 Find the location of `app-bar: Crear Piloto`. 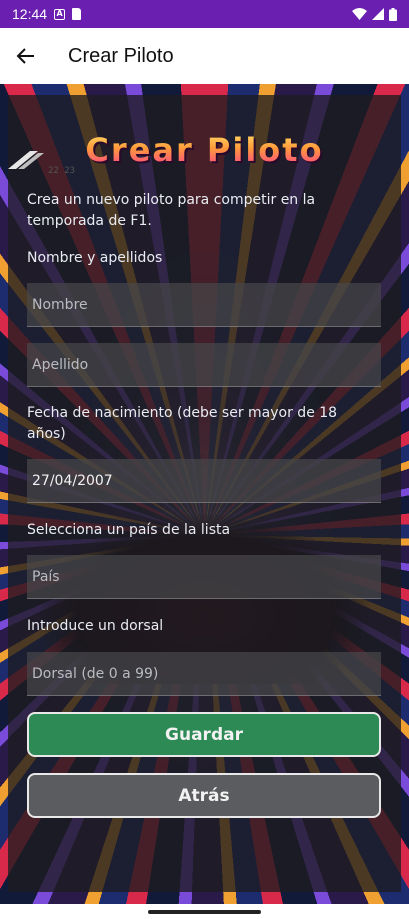

app-bar: Crear Piloto is located at coordinates (204, 56).